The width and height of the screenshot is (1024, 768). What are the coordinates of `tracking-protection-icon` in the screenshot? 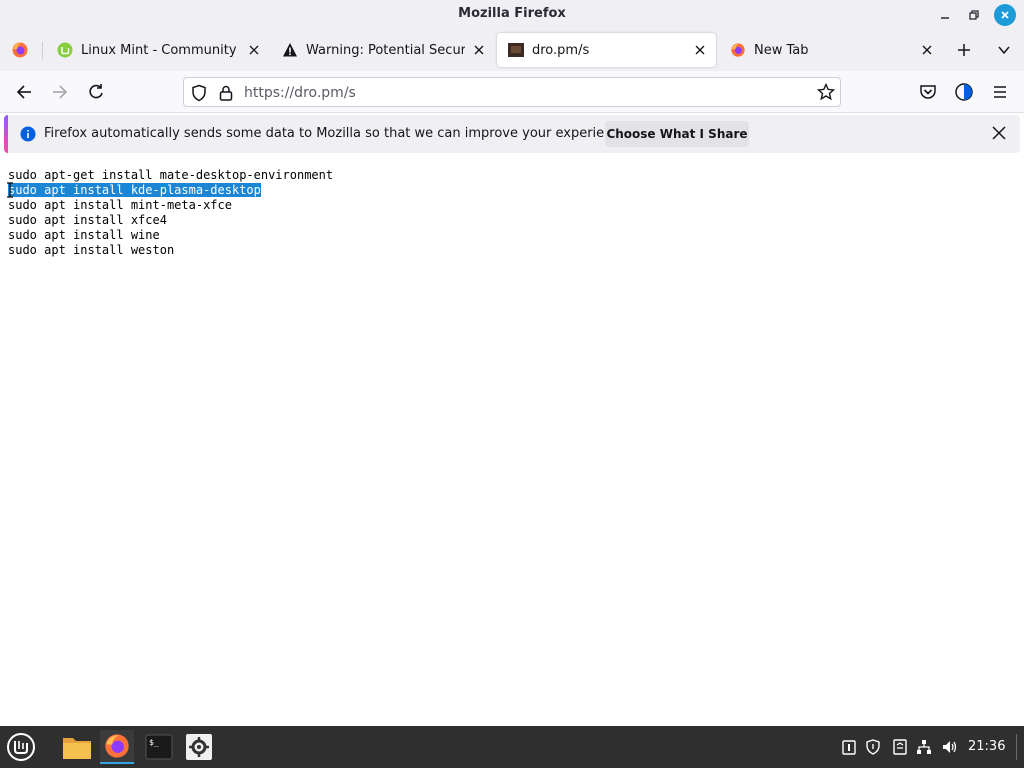 It's located at (199, 95).